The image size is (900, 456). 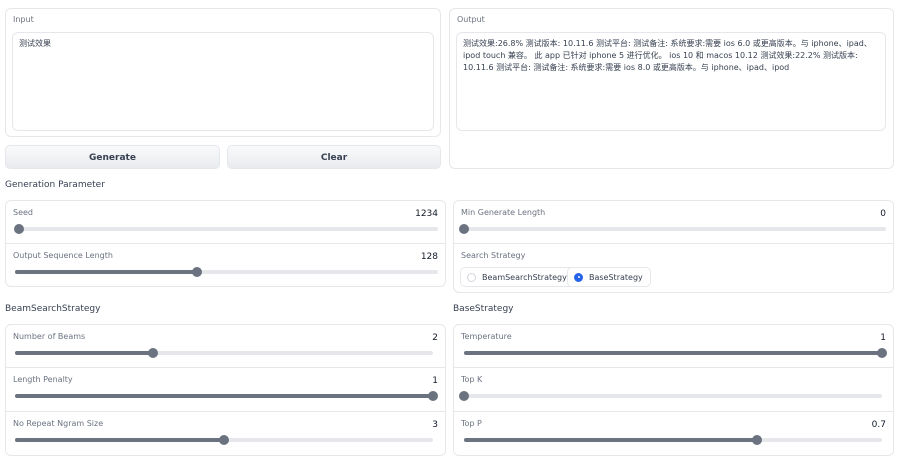 I want to click on length-penalty-label: Length Penalty, so click(x=43, y=379).